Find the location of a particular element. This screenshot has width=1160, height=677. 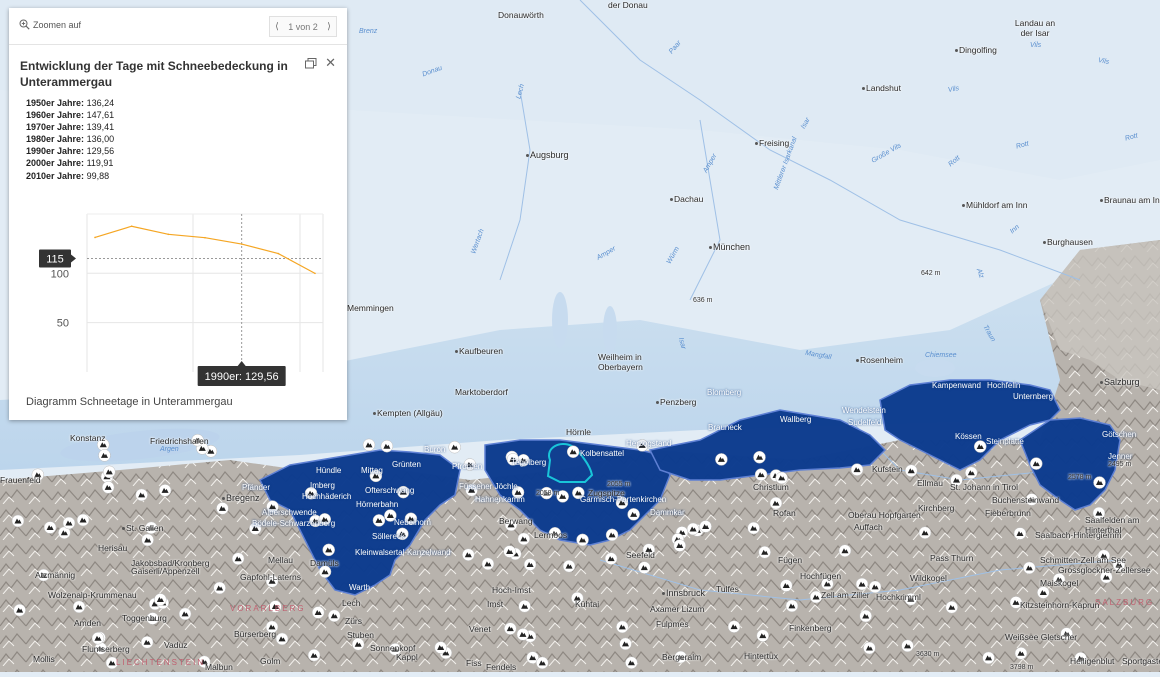

map-label: Herisau is located at coordinates (113, 548).